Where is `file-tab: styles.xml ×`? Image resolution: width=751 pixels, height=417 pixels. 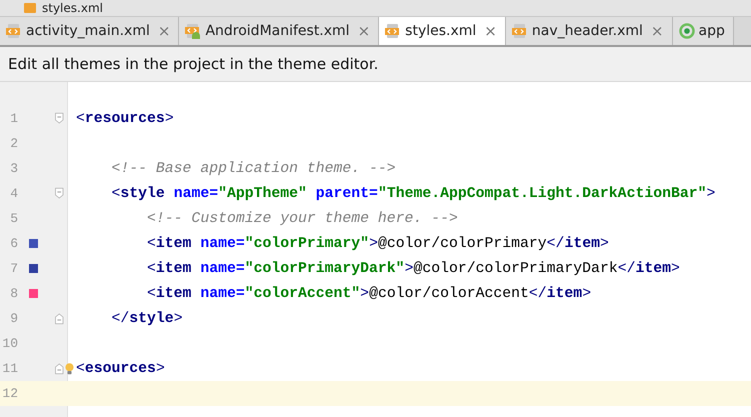
file-tab: styles.xml × is located at coordinates (442, 31).